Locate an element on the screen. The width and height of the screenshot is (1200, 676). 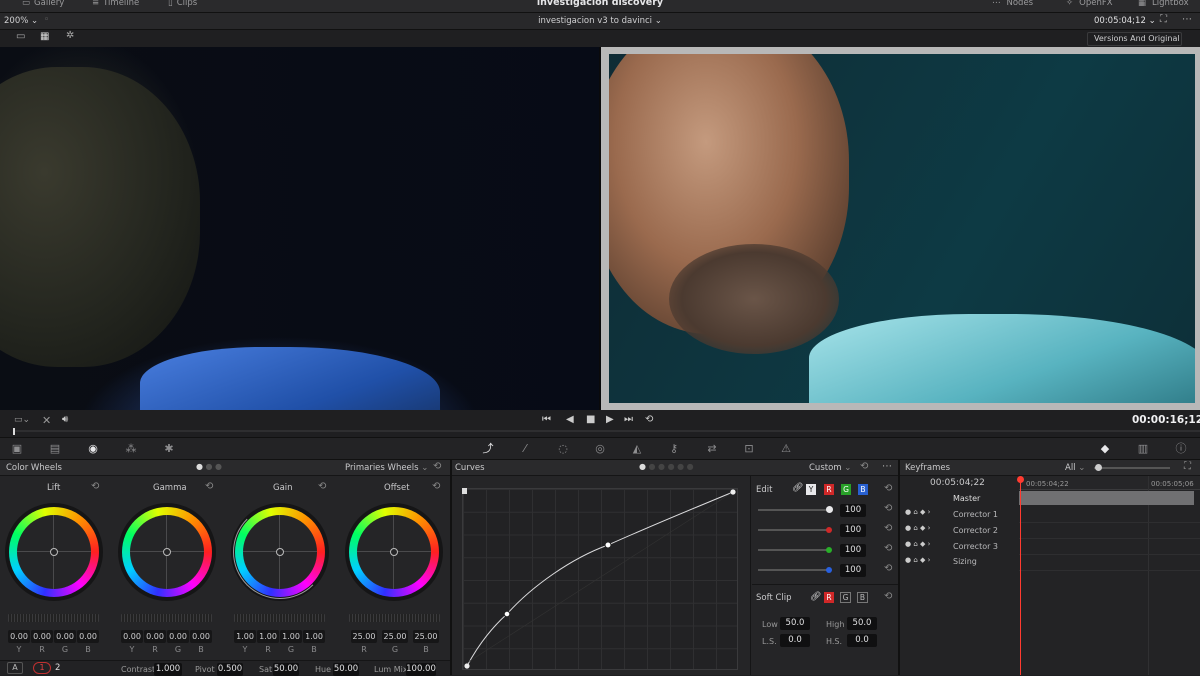
offset-puck is located at coordinates (394, 552).